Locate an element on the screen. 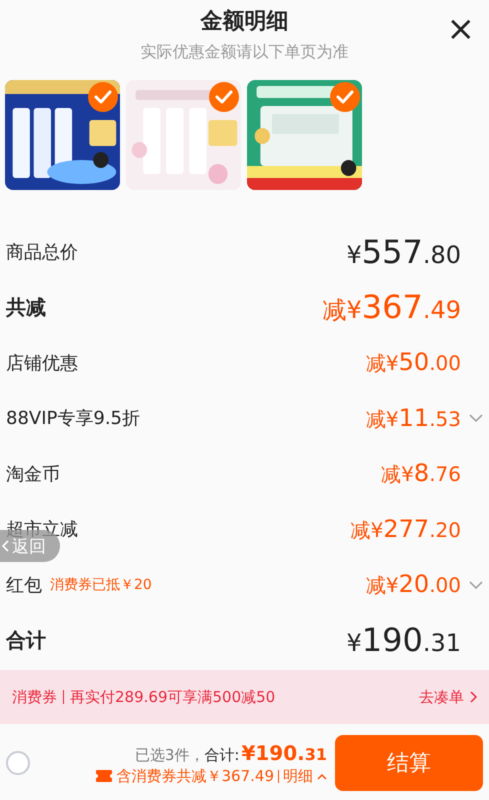  savings-text: 含消费券共减￥367.49 is located at coordinates (195, 776).